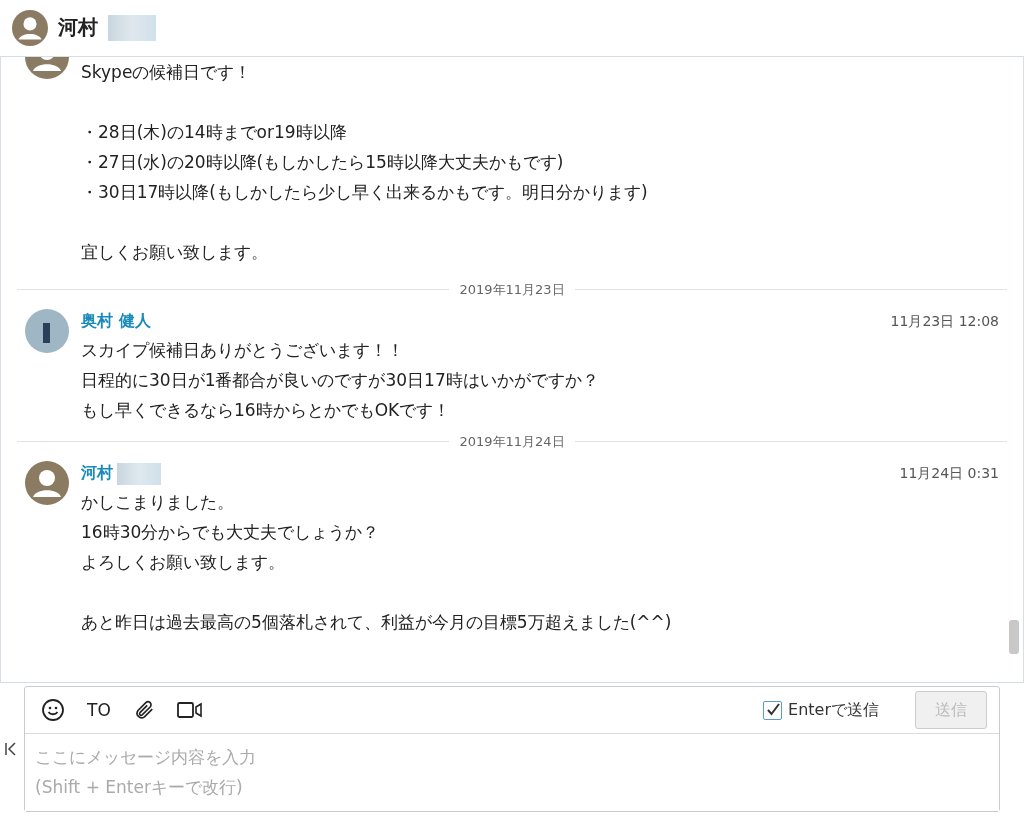 The width and height of the screenshot is (1024, 819). I want to click on message-time: 11月23日 12:08, so click(944, 321).